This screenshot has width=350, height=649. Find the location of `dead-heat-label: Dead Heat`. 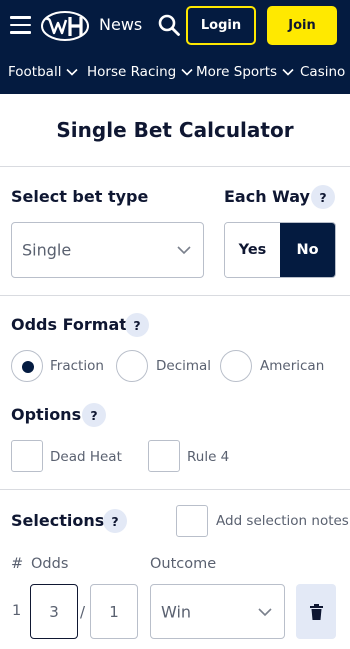

dead-heat-label: Dead Heat is located at coordinates (86, 457).